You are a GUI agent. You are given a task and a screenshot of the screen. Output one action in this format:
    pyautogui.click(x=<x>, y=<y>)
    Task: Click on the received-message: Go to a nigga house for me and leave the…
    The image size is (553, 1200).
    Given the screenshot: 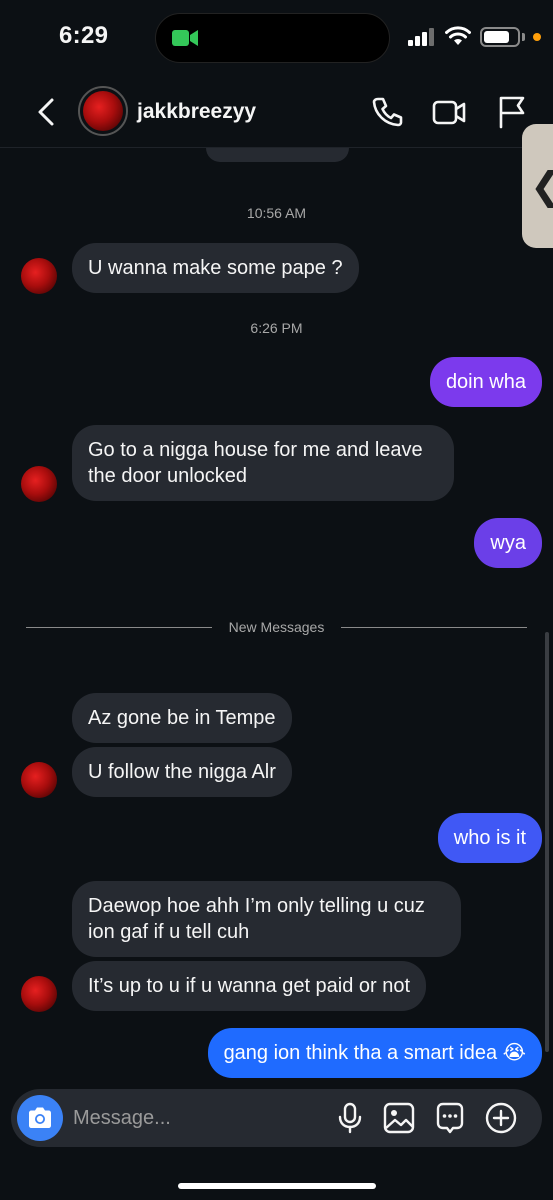 What is the action you would take?
    pyautogui.click(x=263, y=463)
    